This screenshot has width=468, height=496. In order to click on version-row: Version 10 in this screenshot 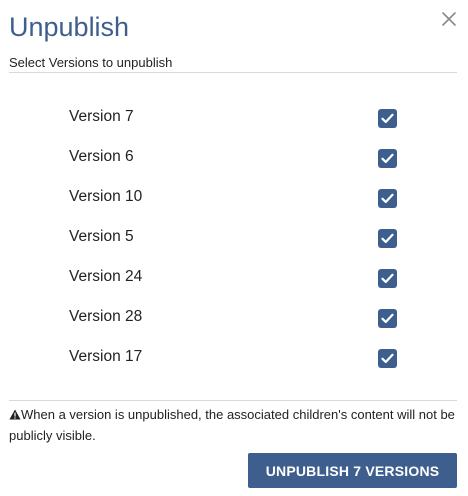, I will do `click(234, 198)`.